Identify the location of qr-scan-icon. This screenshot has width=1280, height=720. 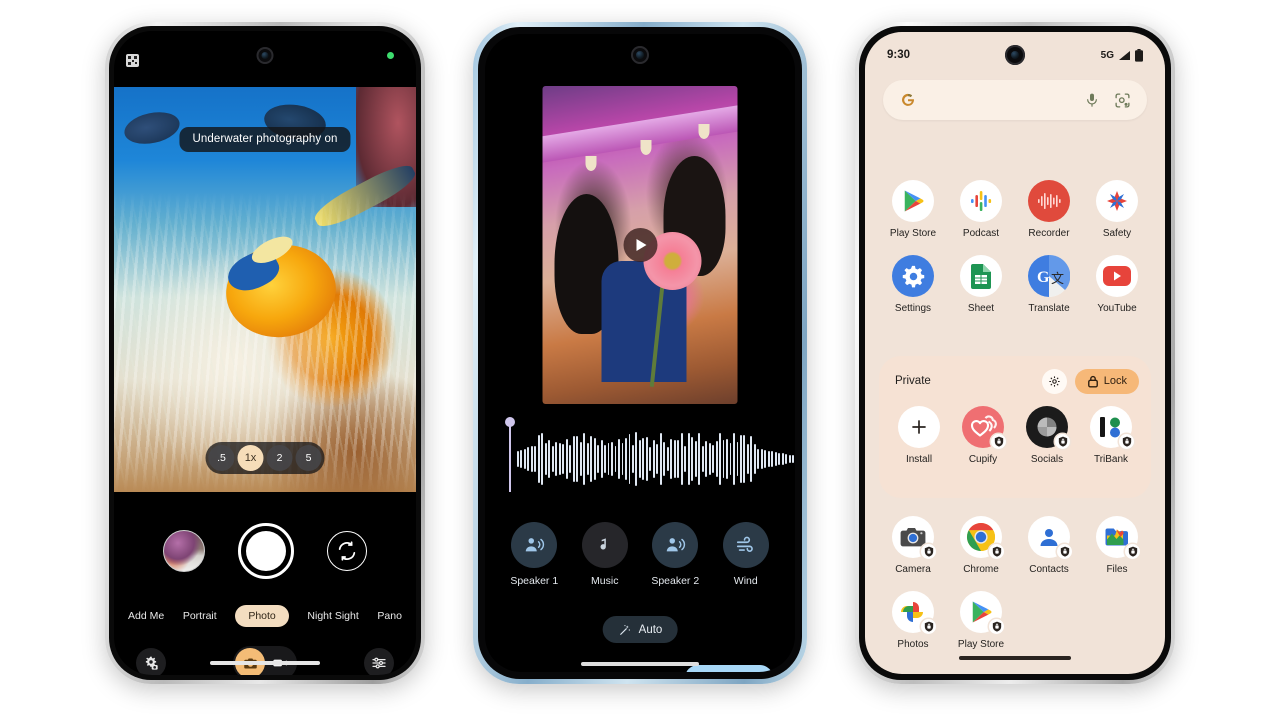
(132, 60).